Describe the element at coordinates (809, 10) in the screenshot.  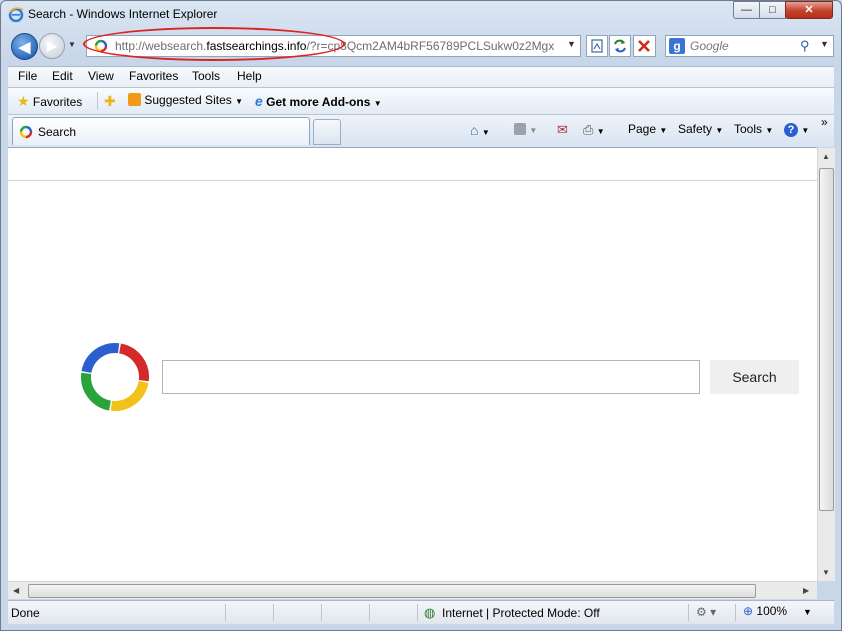
I see `close-window-button: ✕` at that location.